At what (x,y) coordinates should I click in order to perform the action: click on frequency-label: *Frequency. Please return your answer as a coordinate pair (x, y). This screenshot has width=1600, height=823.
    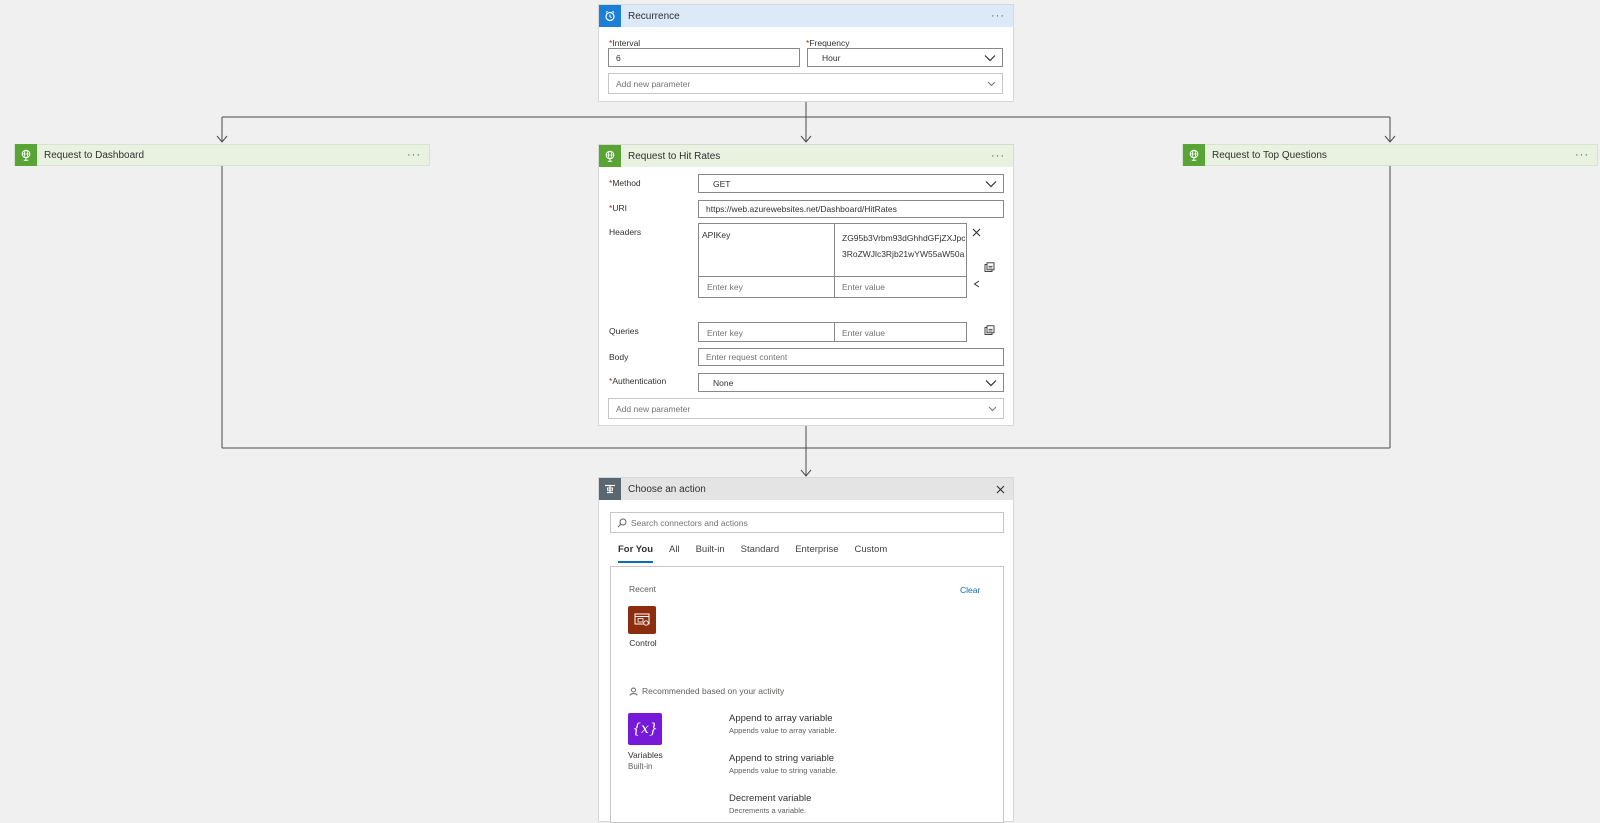
    Looking at the image, I should click on (828, 43).